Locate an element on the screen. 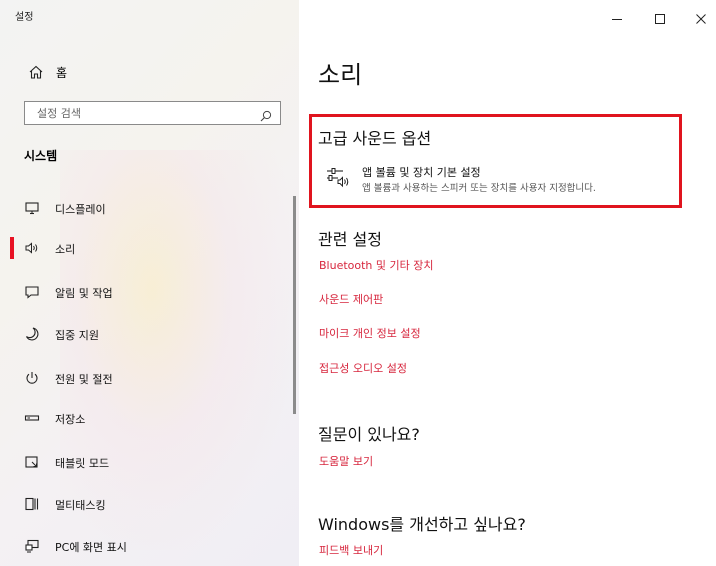  question-heading: 질문이 있나요? is located at coordinates (369, 434).